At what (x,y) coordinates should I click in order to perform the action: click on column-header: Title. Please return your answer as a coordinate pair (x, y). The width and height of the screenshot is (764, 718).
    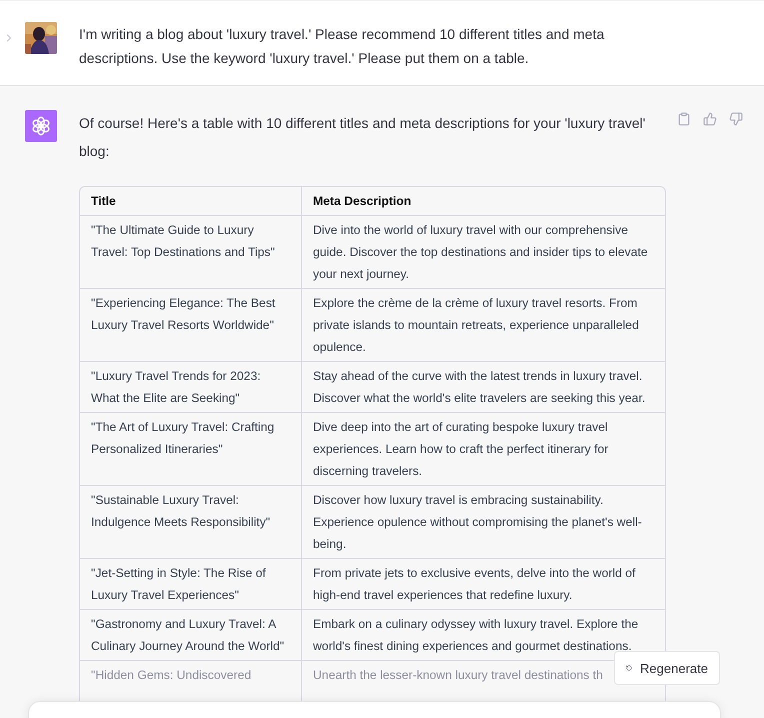
    Looking at the image, I should click on (103, 201).